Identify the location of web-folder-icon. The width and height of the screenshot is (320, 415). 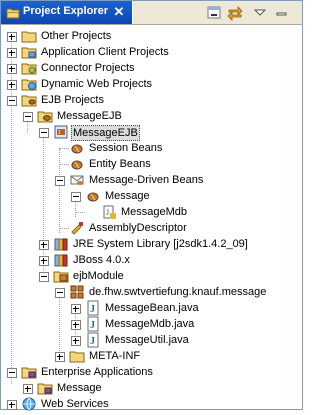
(29, 84).